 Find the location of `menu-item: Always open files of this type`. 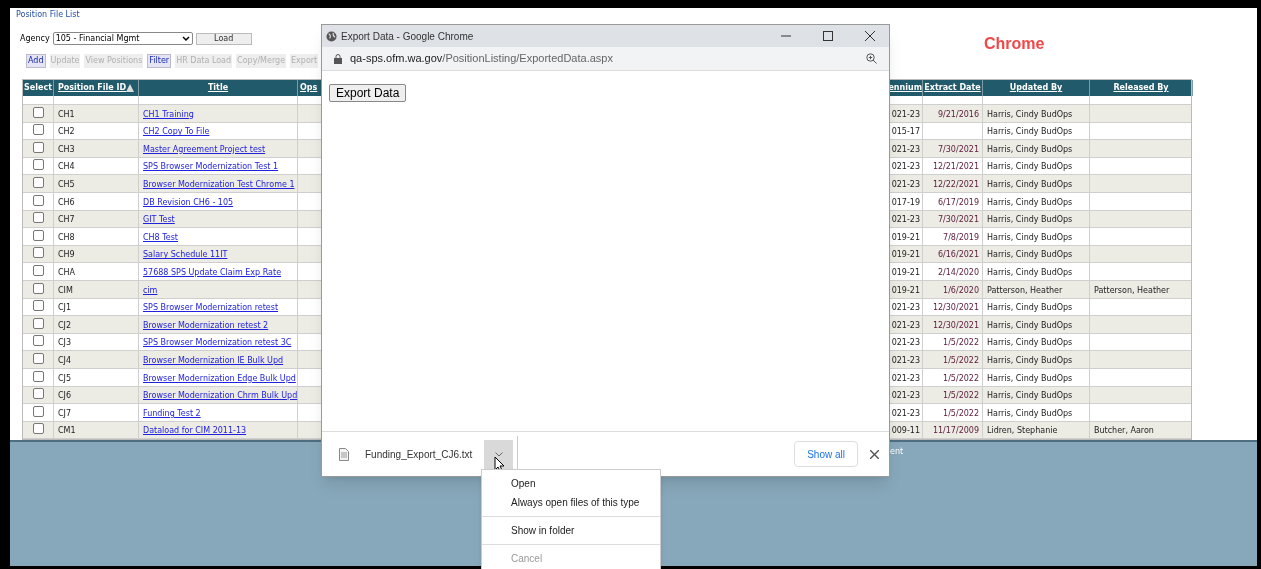

menu-item: Always open files of this type is located at coordinates (571, 502).